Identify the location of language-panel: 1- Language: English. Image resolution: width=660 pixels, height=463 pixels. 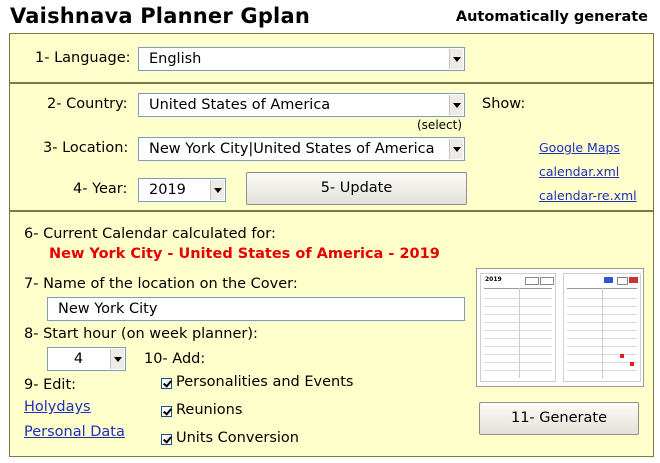
(331, 58).